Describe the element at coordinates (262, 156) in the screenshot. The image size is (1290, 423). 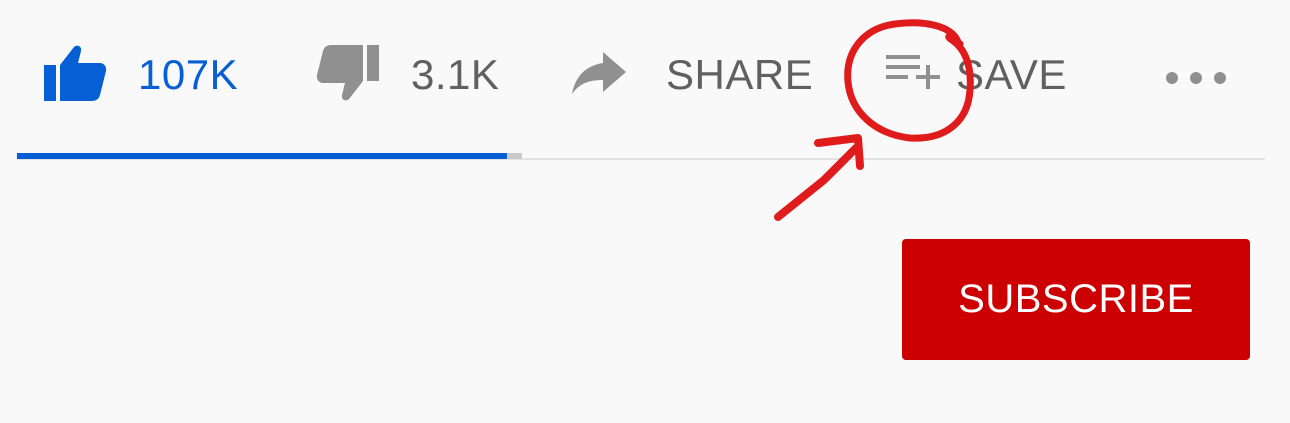
I see `sentiment-bar-like-fill` at that location.